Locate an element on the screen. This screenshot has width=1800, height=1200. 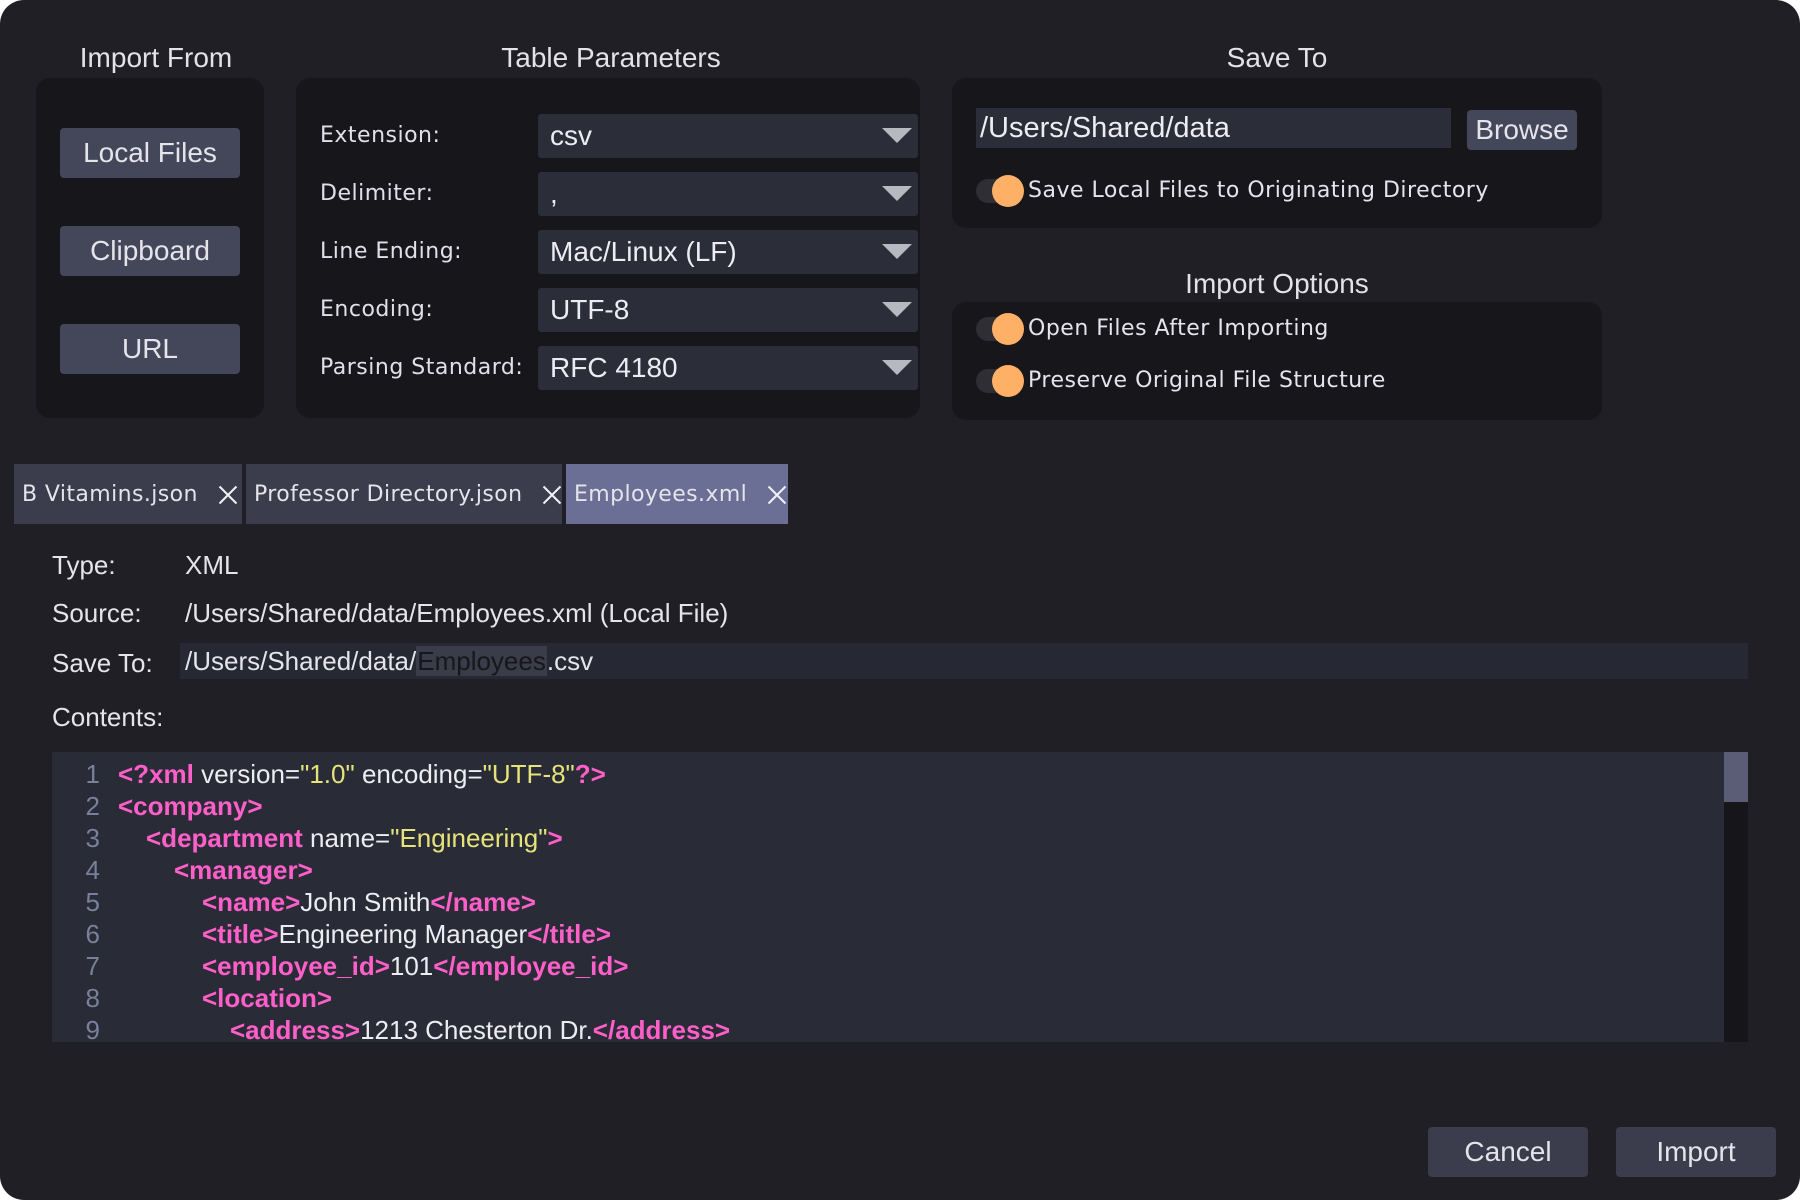
code-token-tag: <employee_id> is located at coordinates (296, 966).